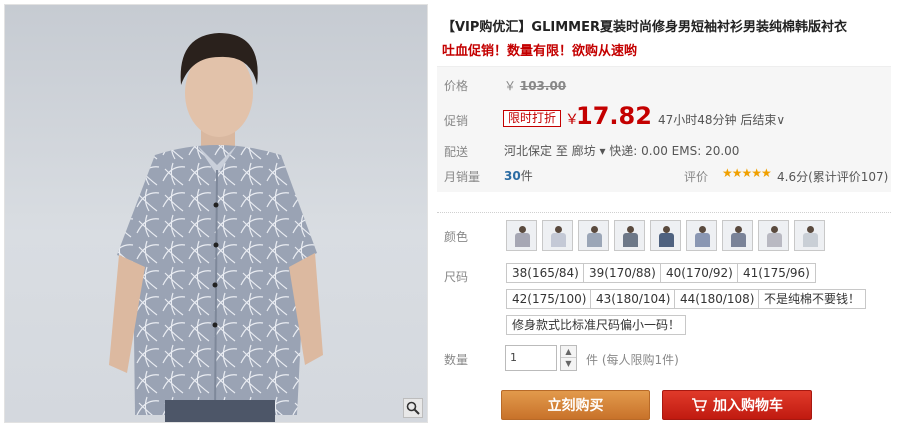  What do you see at coordinates (644, 27) in the screenshot?
I see `product-title: 【VIP购优汇】GLIMMER夏装时尚修身男短袖衬衫男装纯棉韩版衬衣` at bounding box center [644, 27].